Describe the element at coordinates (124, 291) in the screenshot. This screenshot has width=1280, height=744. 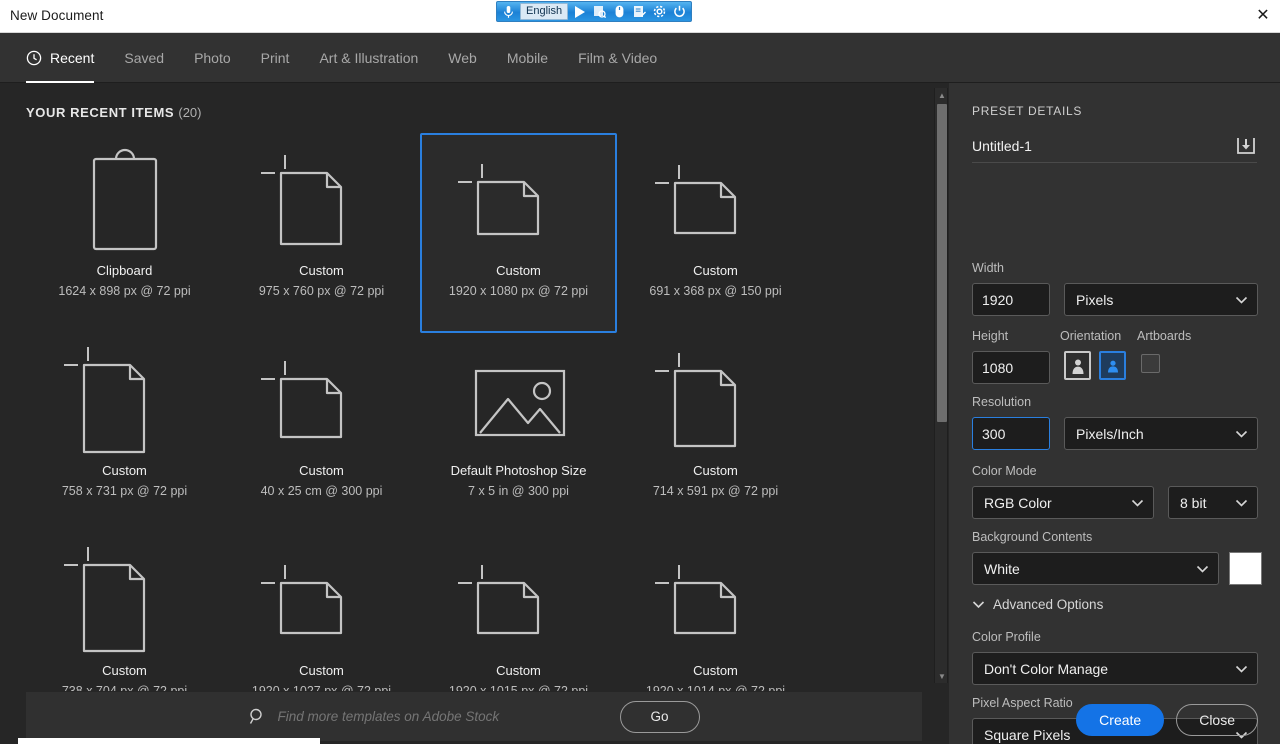
I see `recent-item-size: 1624 x 898 px @ 72 ppi` at that location.